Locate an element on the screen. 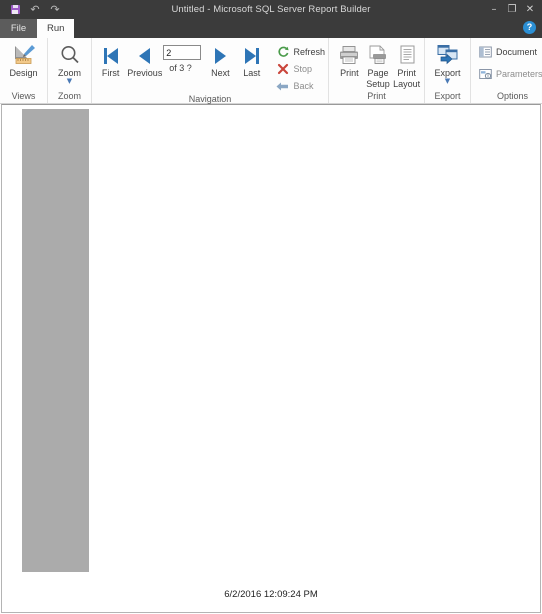 This screenshot has height=614, width=542. nav-next-button: Next is located at coordinates (220, 59).